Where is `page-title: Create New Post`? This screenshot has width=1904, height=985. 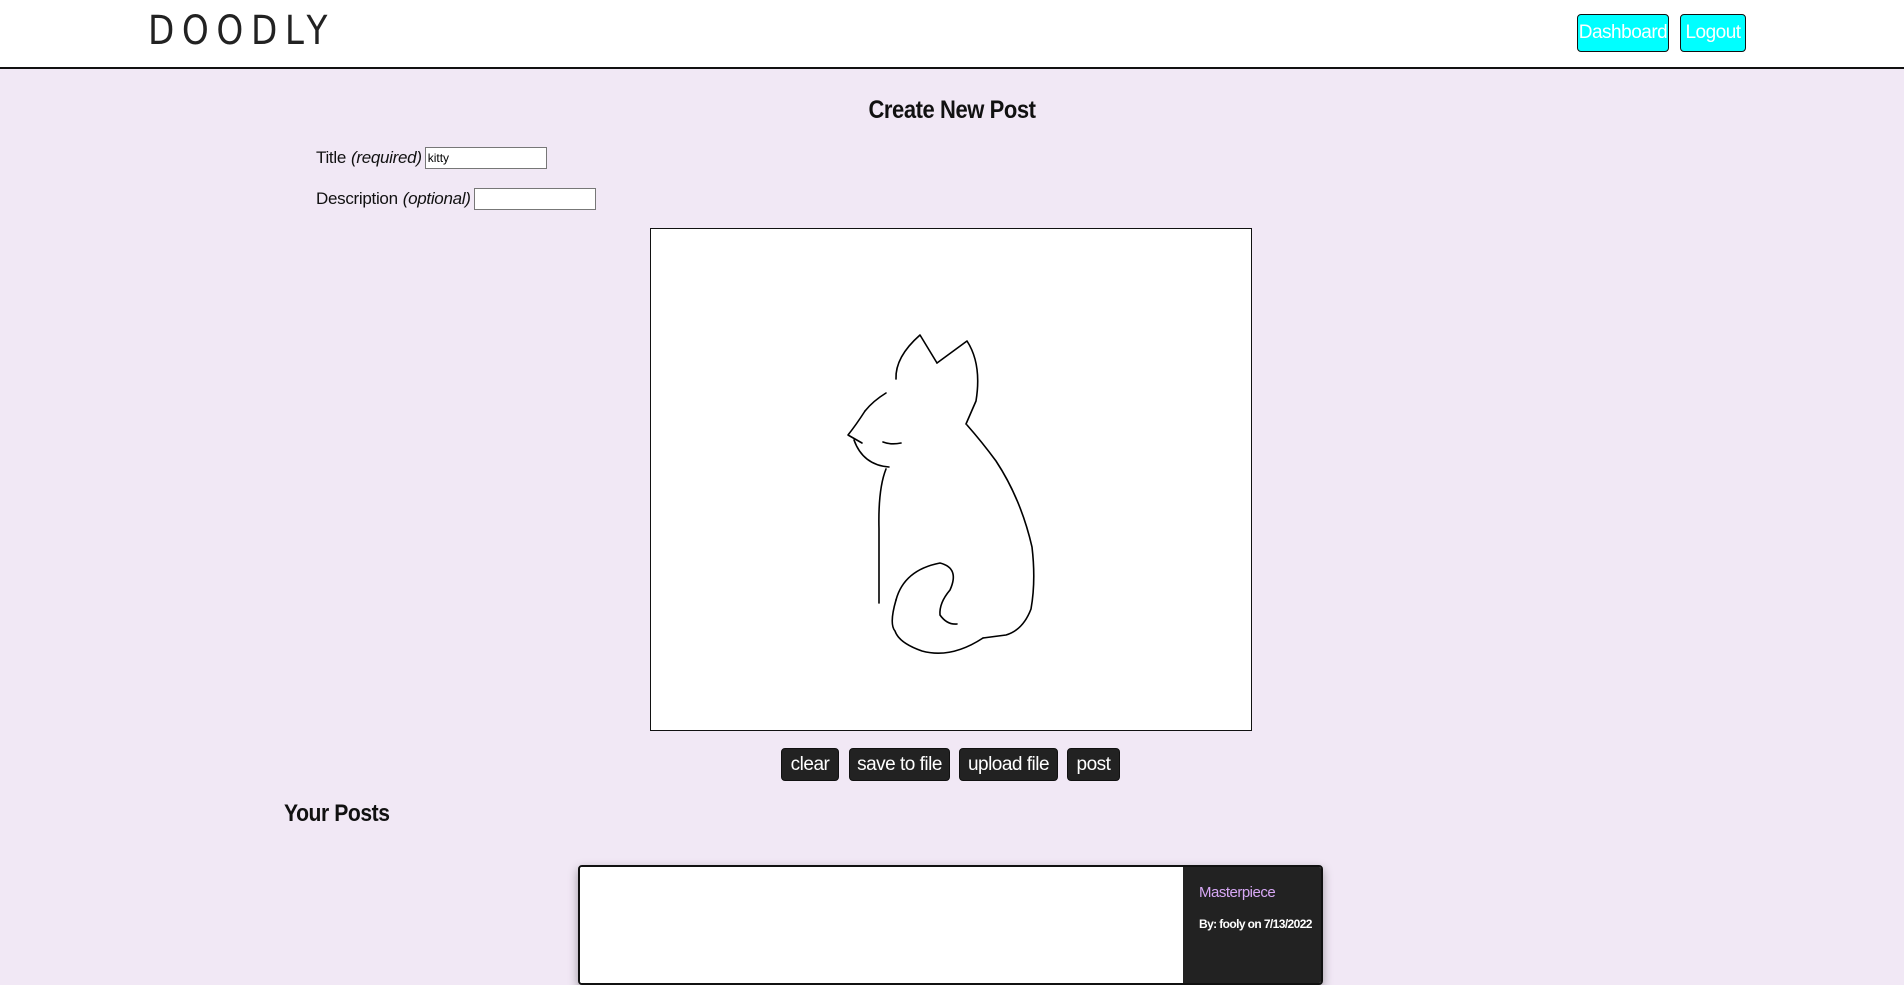 page-title: Create New Post is located at coordinates (952, 110).